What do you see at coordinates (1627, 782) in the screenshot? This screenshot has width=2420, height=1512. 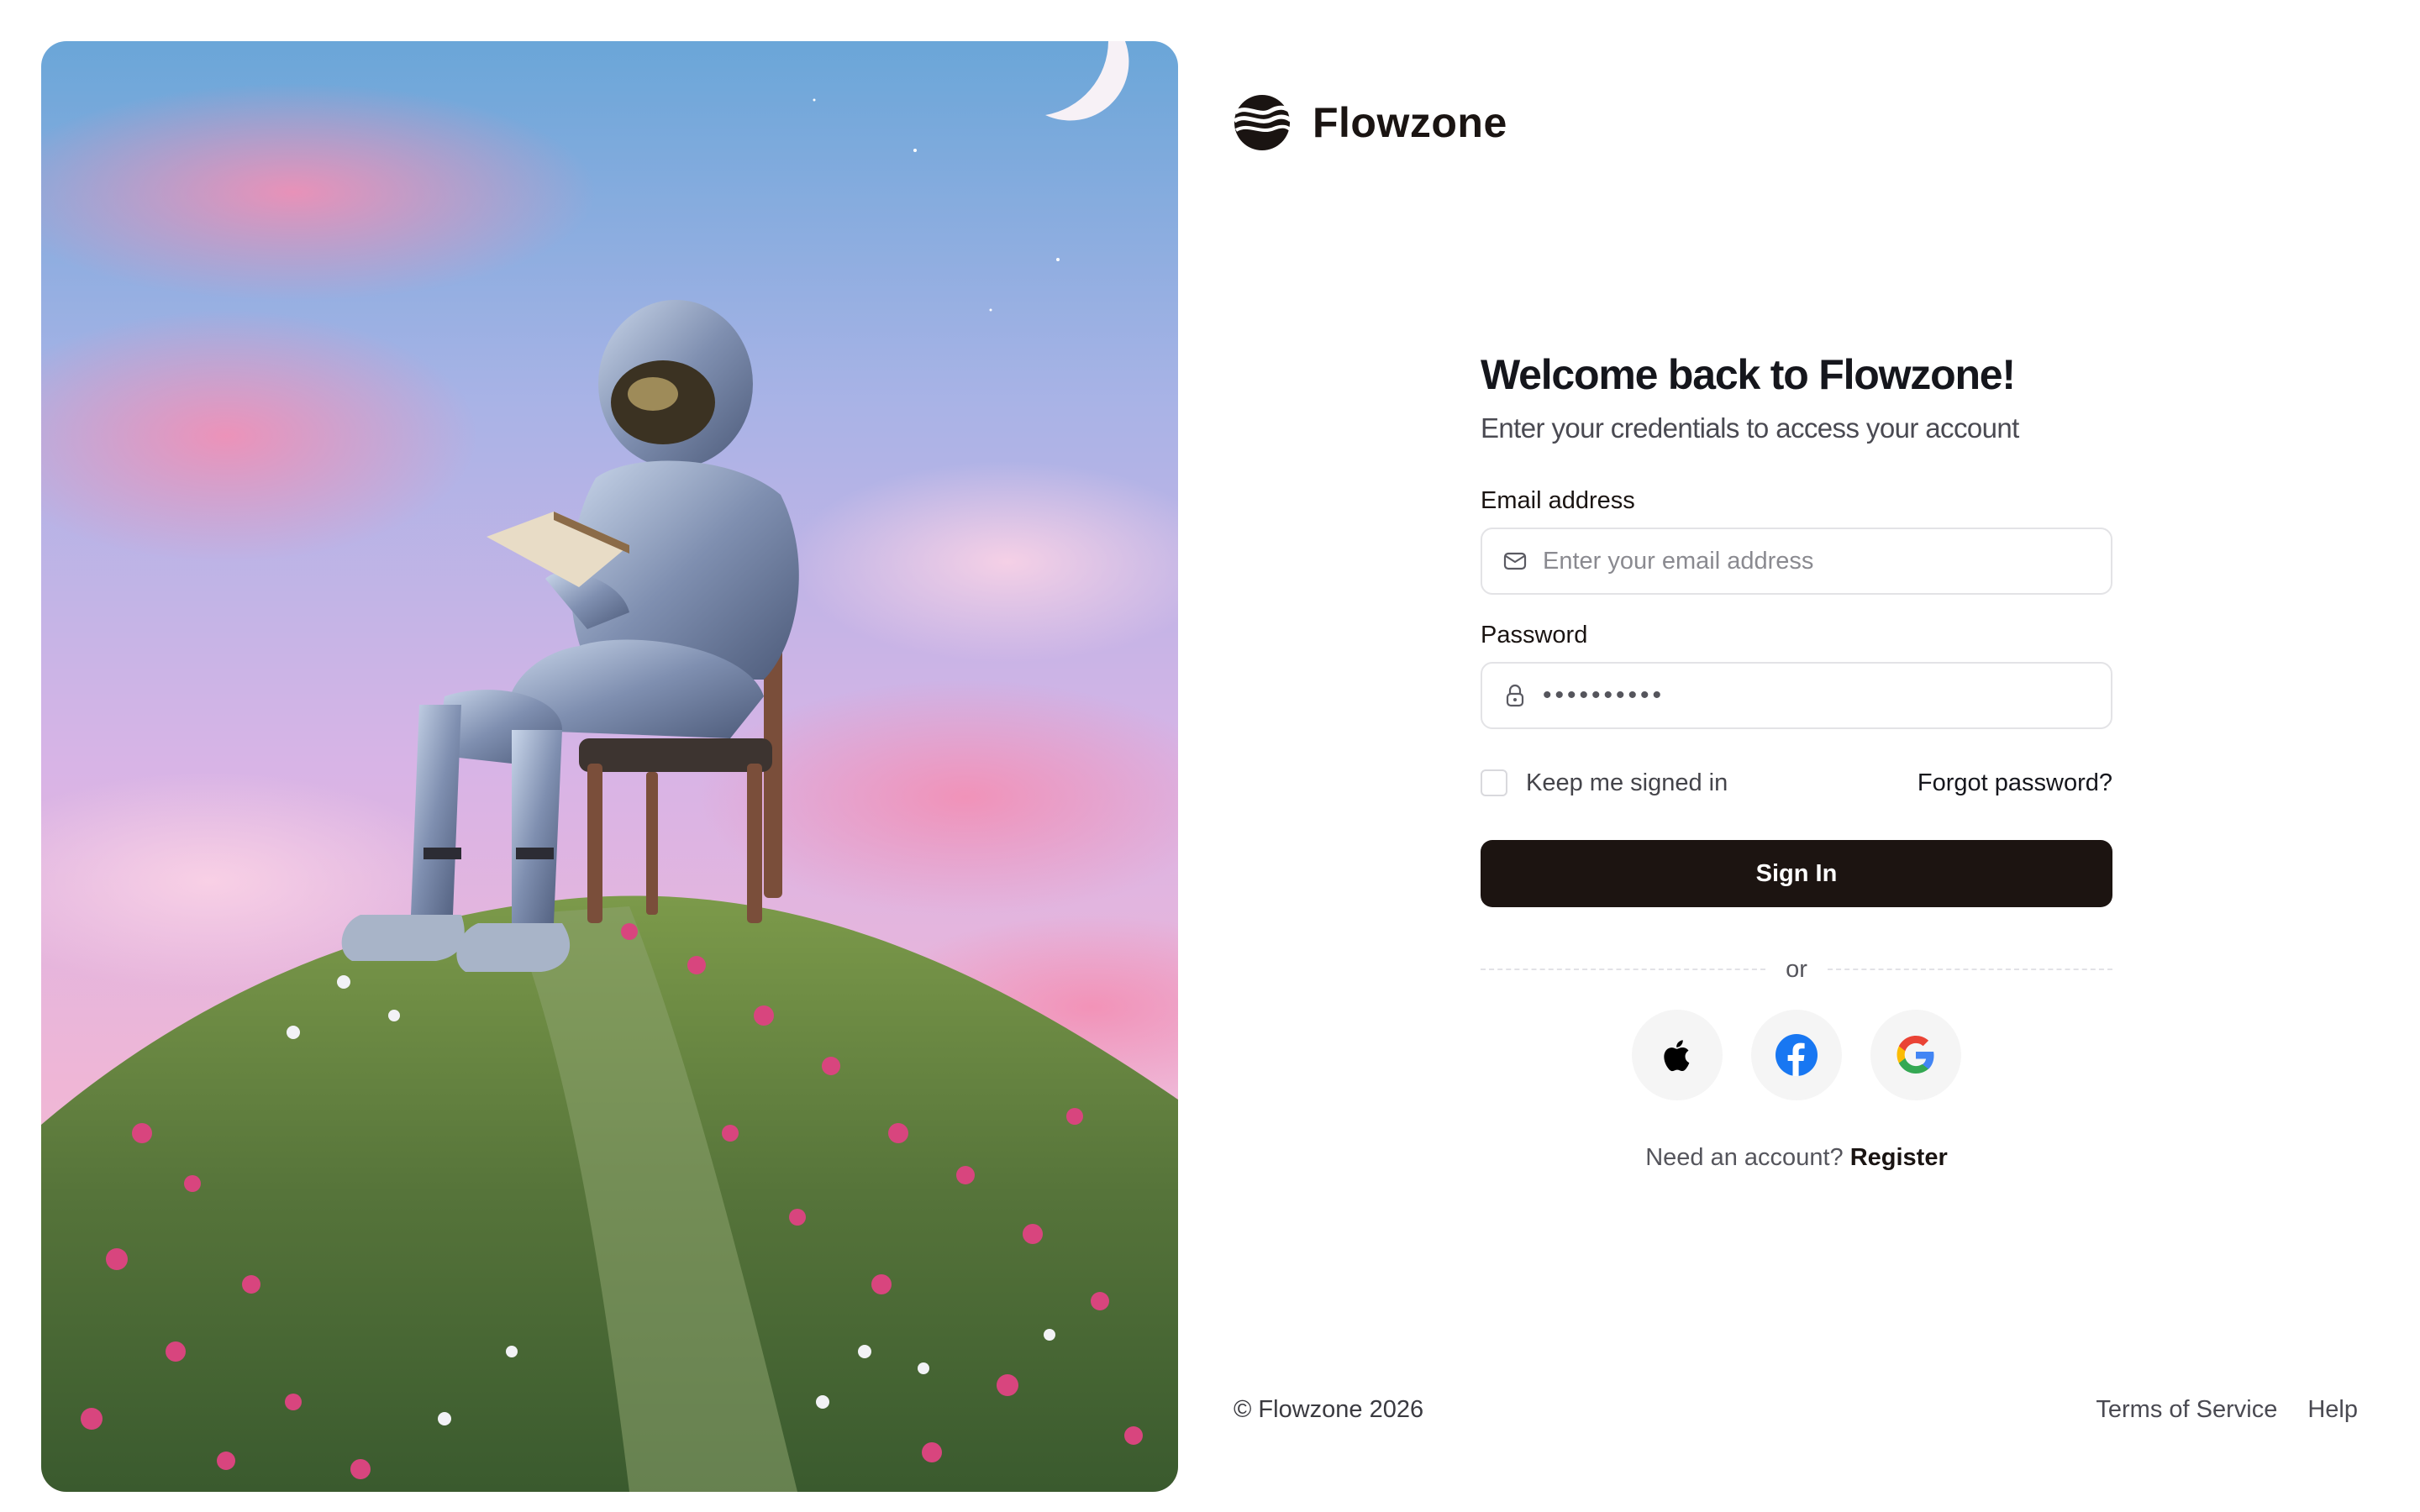 I see `keep-signed-in-label: Keep me signed in` at bounding box center [1627, 782].